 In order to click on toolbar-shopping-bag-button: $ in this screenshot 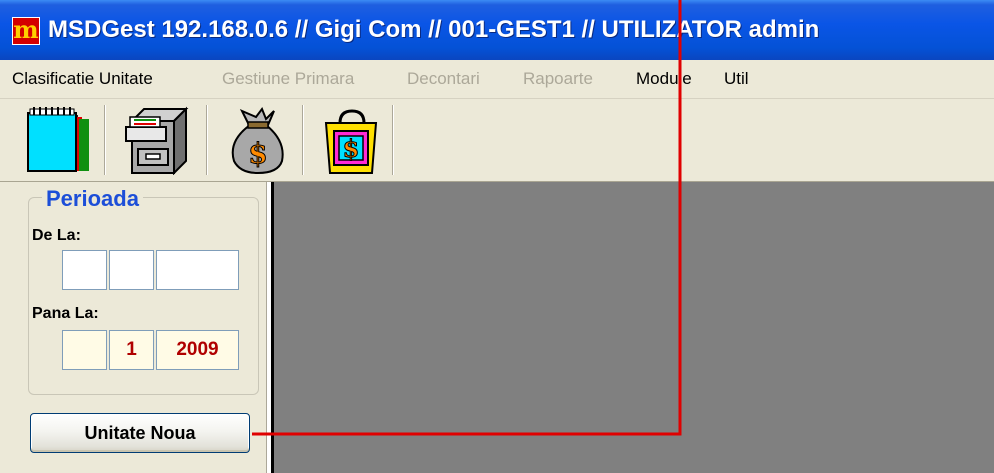, I will do `click(351, 140)`.